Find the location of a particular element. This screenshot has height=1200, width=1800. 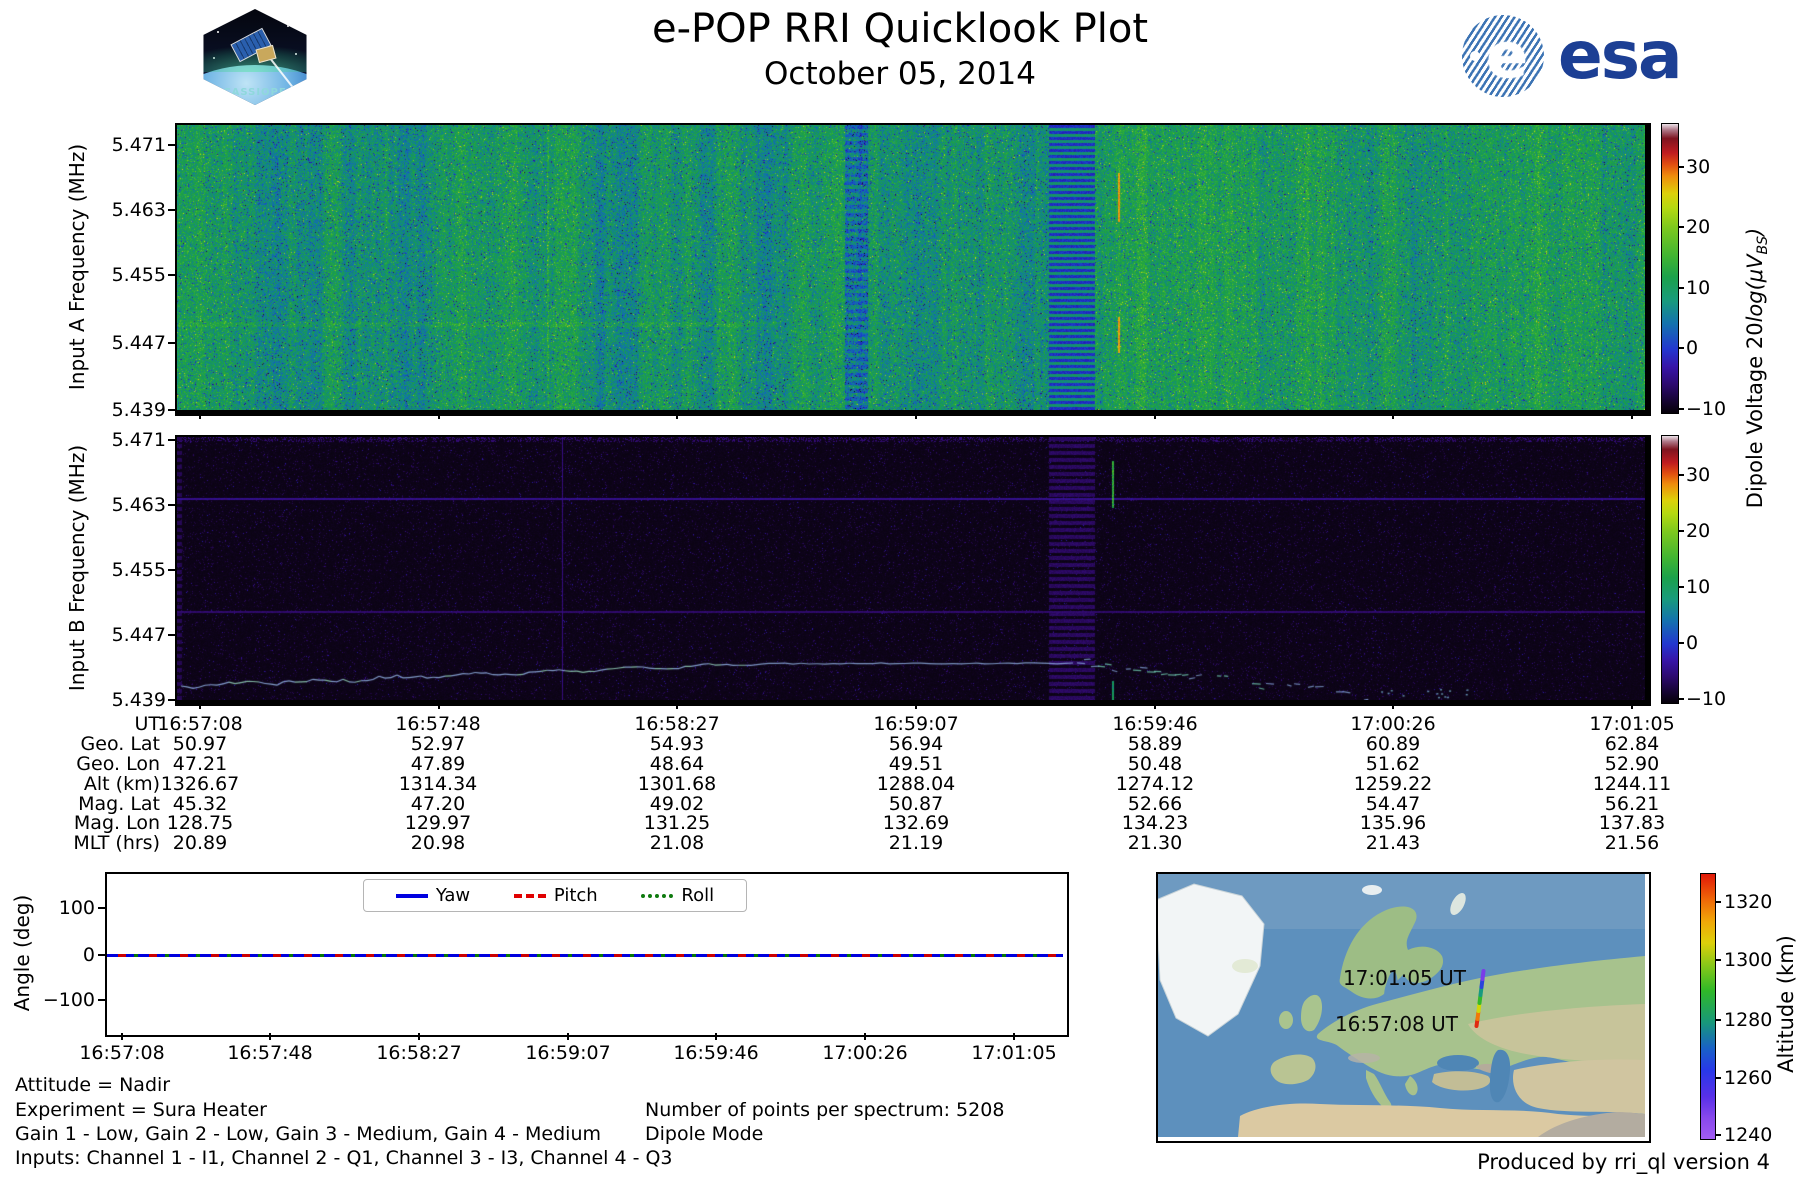

axis-tick: 16:57:08 is located at coordinates (122, 1053).